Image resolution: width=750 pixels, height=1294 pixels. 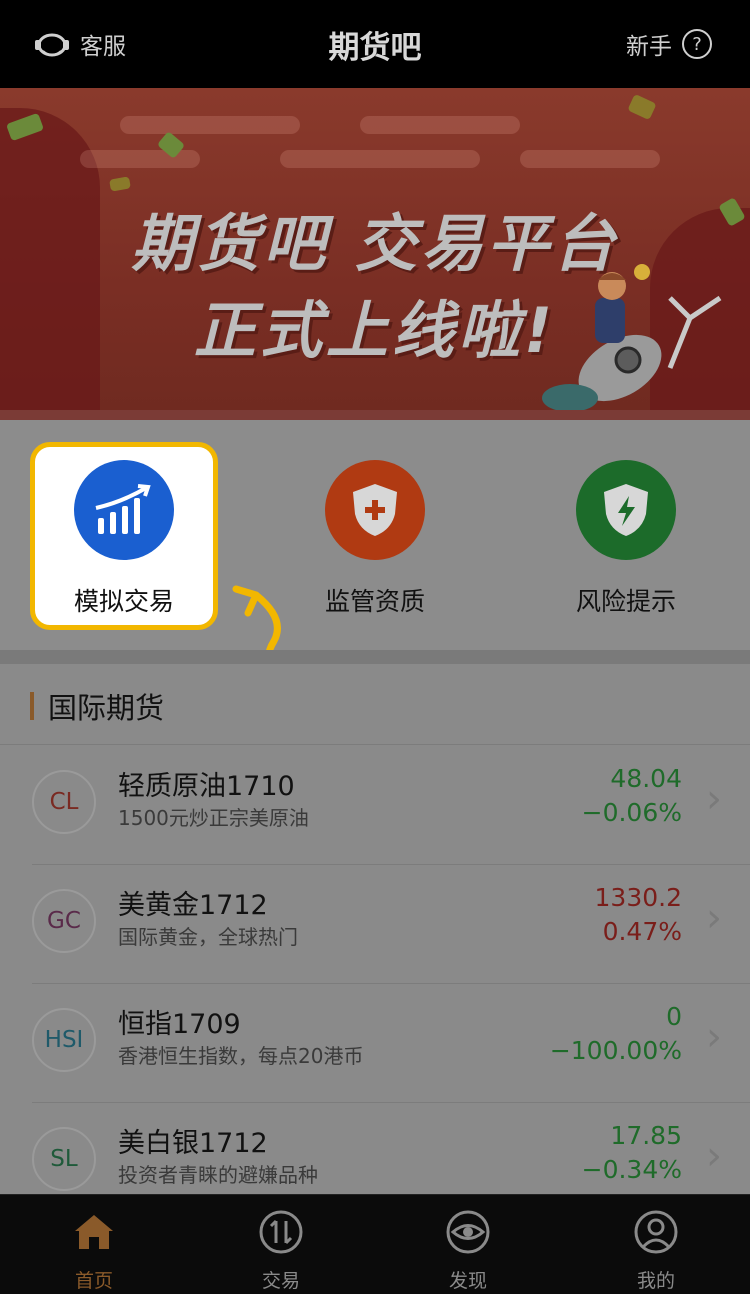 What do you see at coordinates (632, 338) in the screenshot?
I see `rocket-businessman-illustration` at bounding box center [632, 338].